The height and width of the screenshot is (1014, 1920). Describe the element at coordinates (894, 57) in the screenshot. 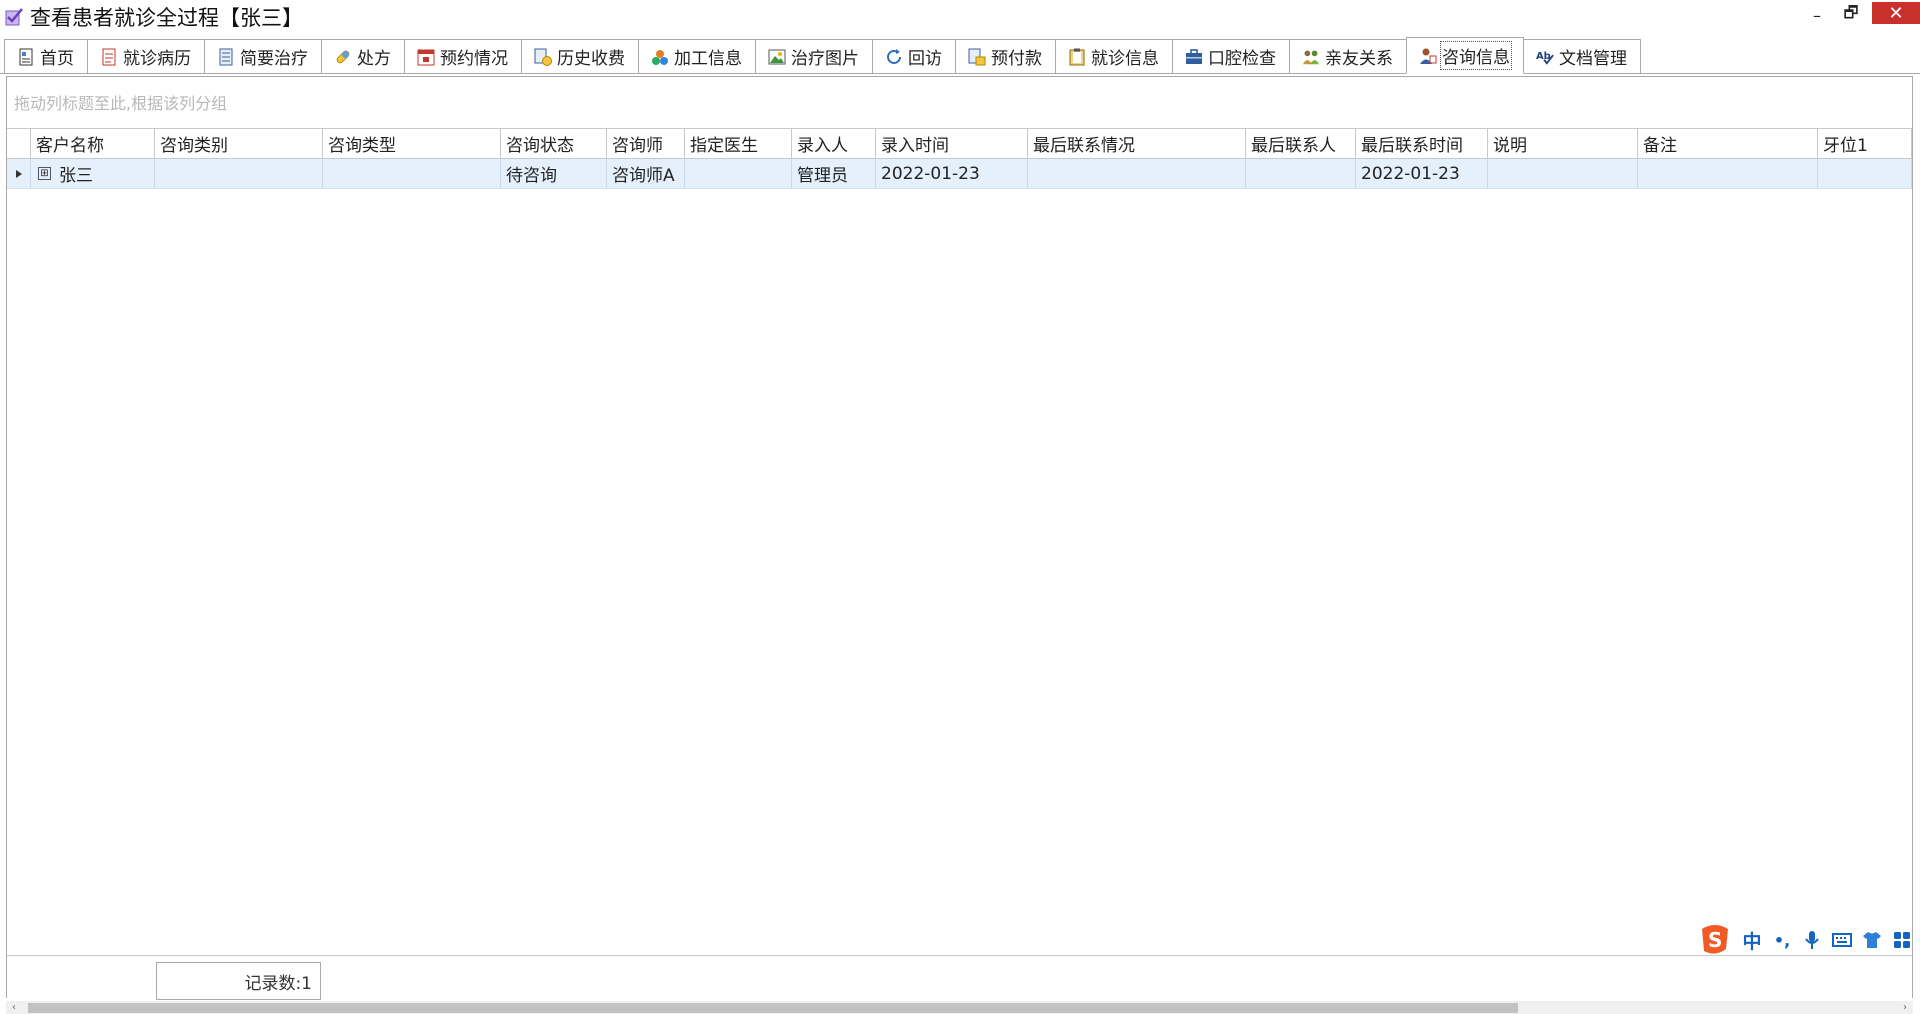

I see `refresh-icon` at that location.